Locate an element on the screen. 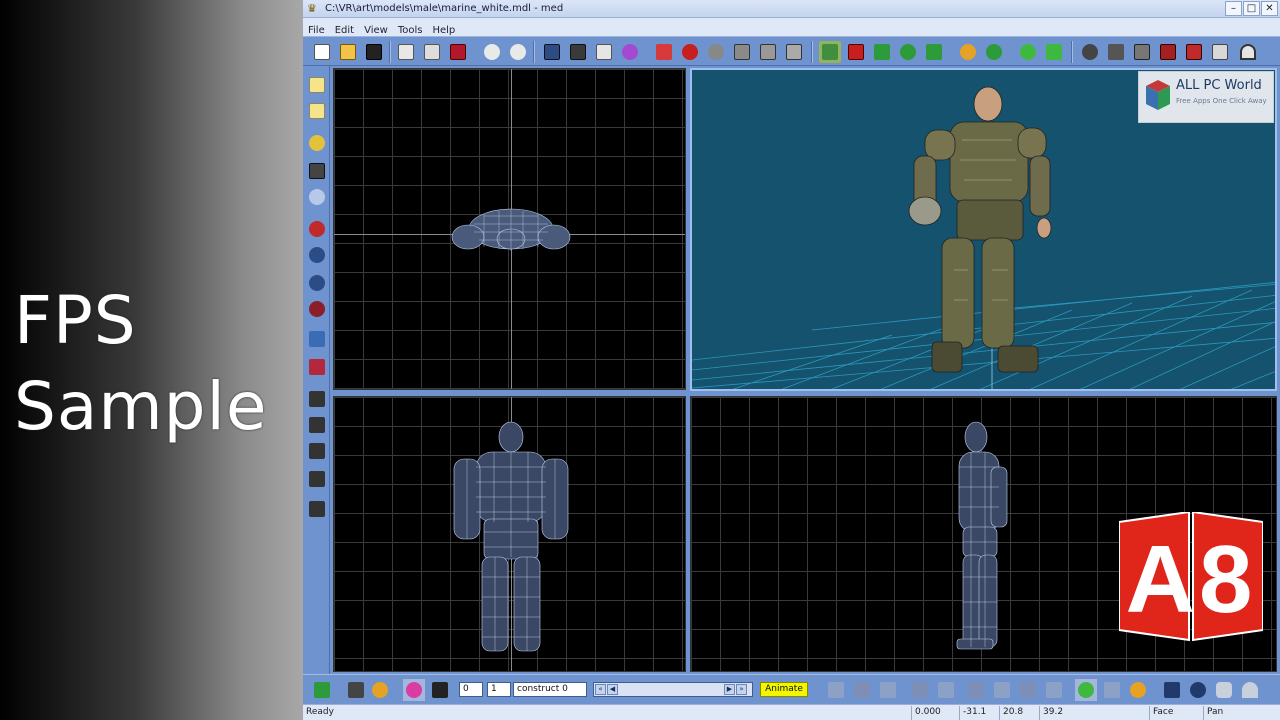 The width and height of the screenshot is (1280, 720). add-edge-button is located at coordinates (1054, 52).